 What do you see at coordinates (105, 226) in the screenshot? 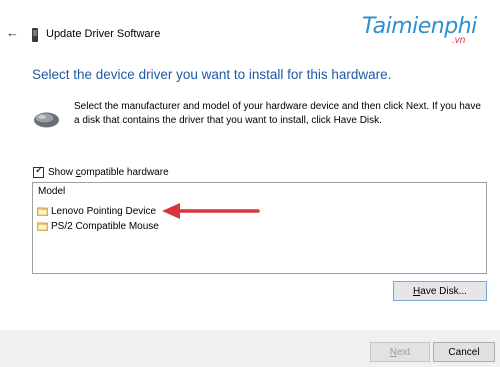
I see `list-item-label: PS/2 Compatible Mouse` at bounding box center [105, 226].